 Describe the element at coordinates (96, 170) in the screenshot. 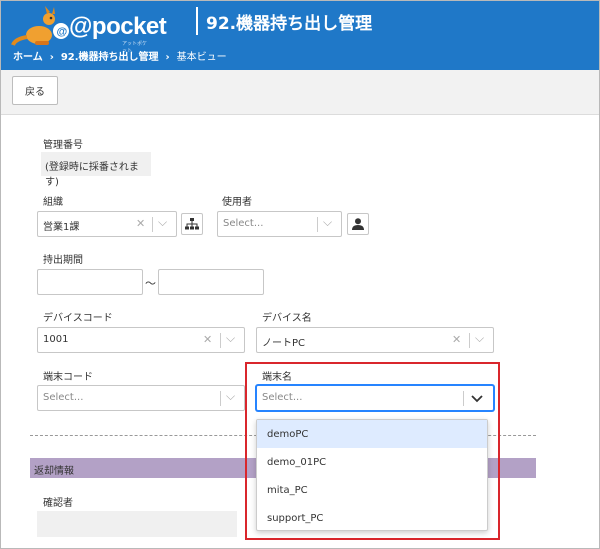

I see `management-no-value: (登録時に採番されます)` at that location.